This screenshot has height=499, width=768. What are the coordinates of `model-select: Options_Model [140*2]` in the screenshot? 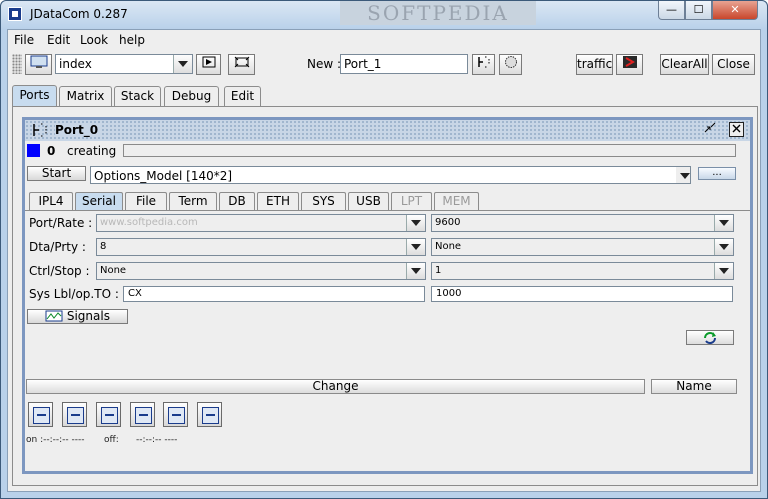 It's located at (390, 175).